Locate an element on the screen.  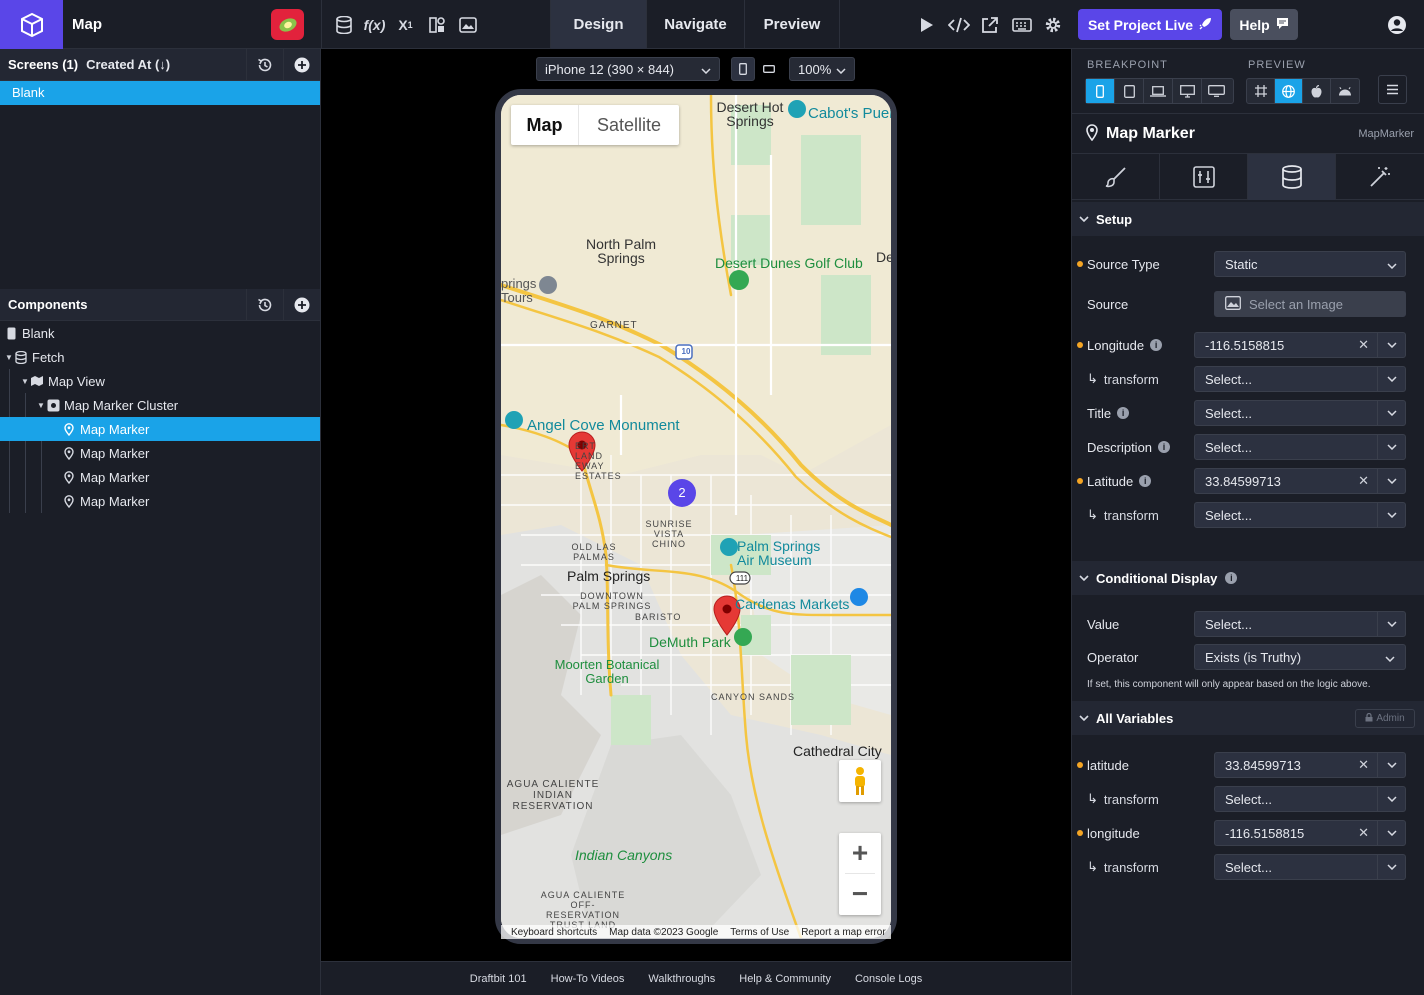
zoom-select: 100% is located at coordinates (822, 69).